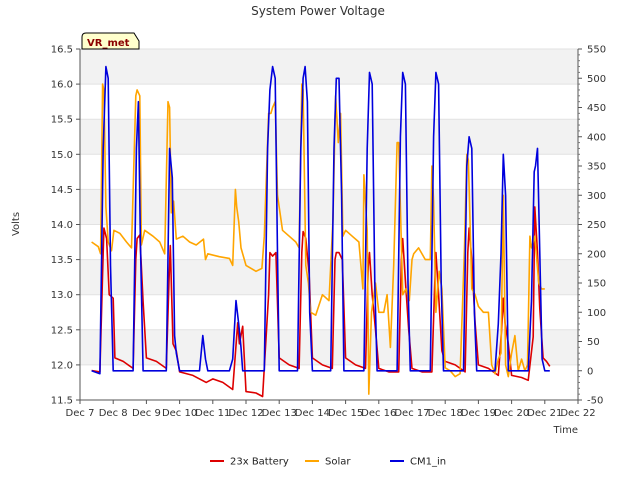  I want to click on y-axis-label: Volts, so click(16, 224).